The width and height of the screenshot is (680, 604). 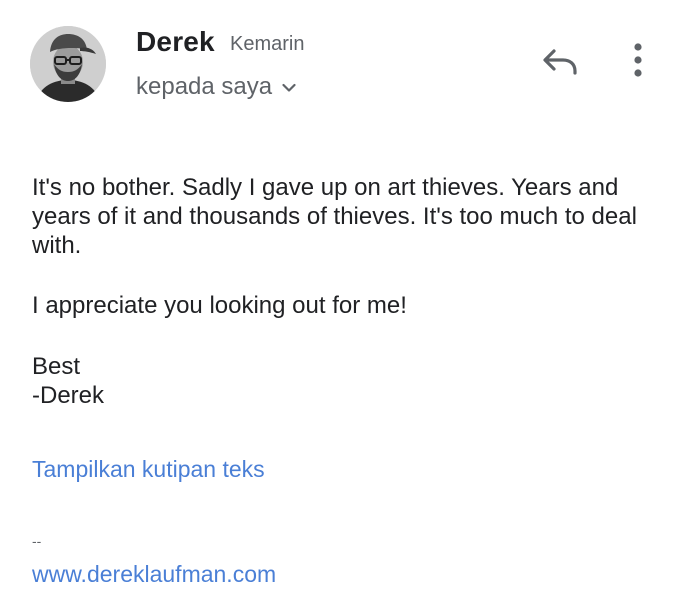 What do you see at coordinates (204, 86) in the screenshot?
I see `recipient-label: kepada saya` at bounding box center [204, 86].